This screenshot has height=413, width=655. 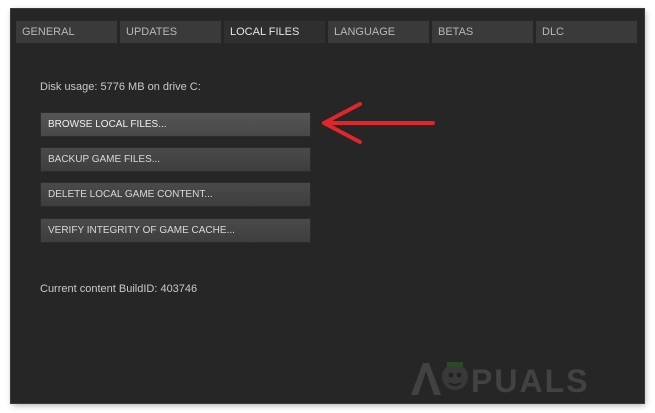 What do you see at coordinates (119, 289) in the screenshot?
I see `build-id-text: Current content BuildID: 403746` at bounding box center [119, 289].